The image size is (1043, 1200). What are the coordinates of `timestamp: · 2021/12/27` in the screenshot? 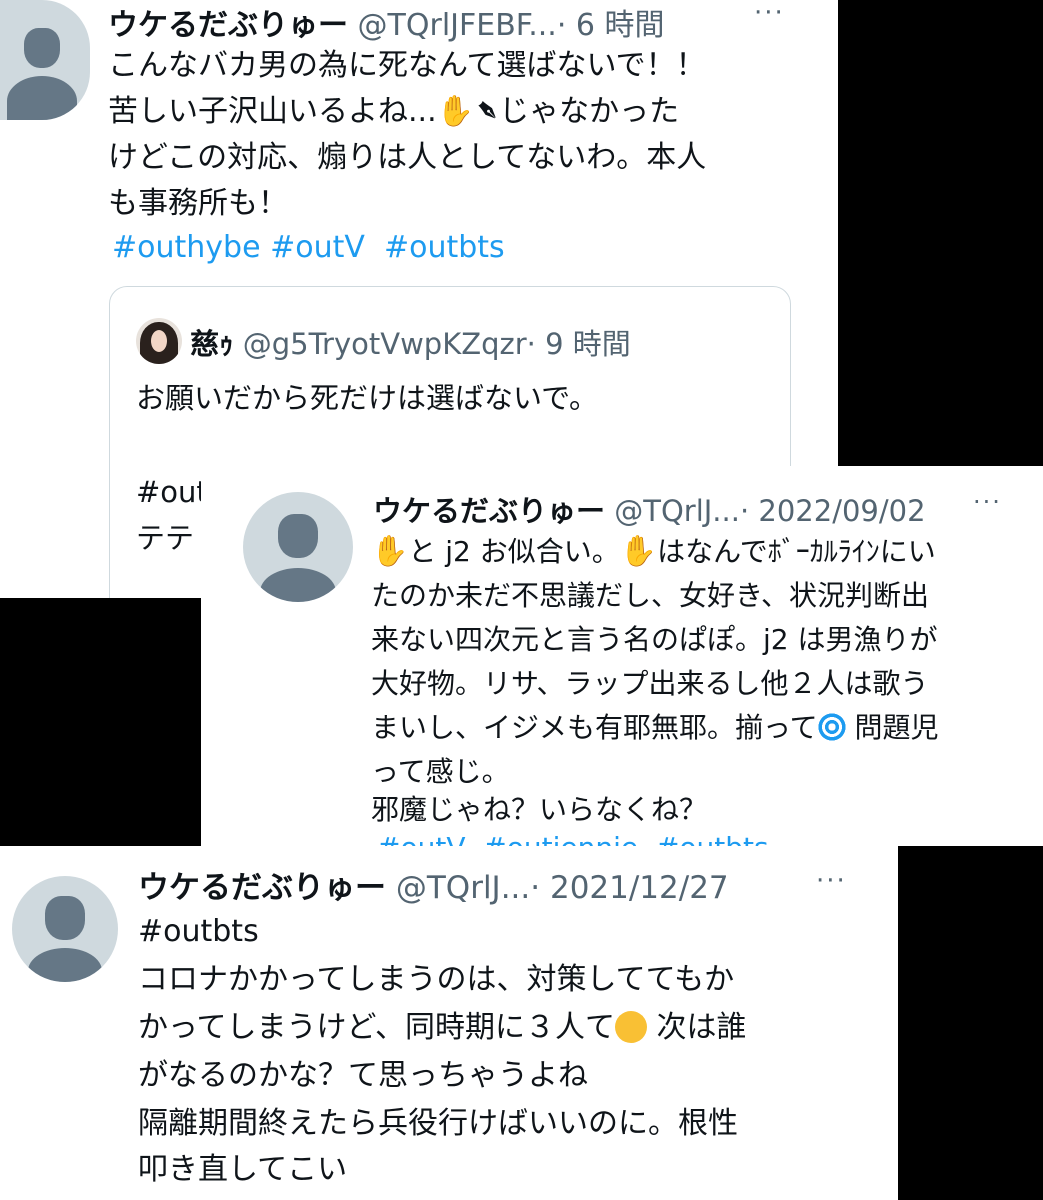 It's located at (629, 888).